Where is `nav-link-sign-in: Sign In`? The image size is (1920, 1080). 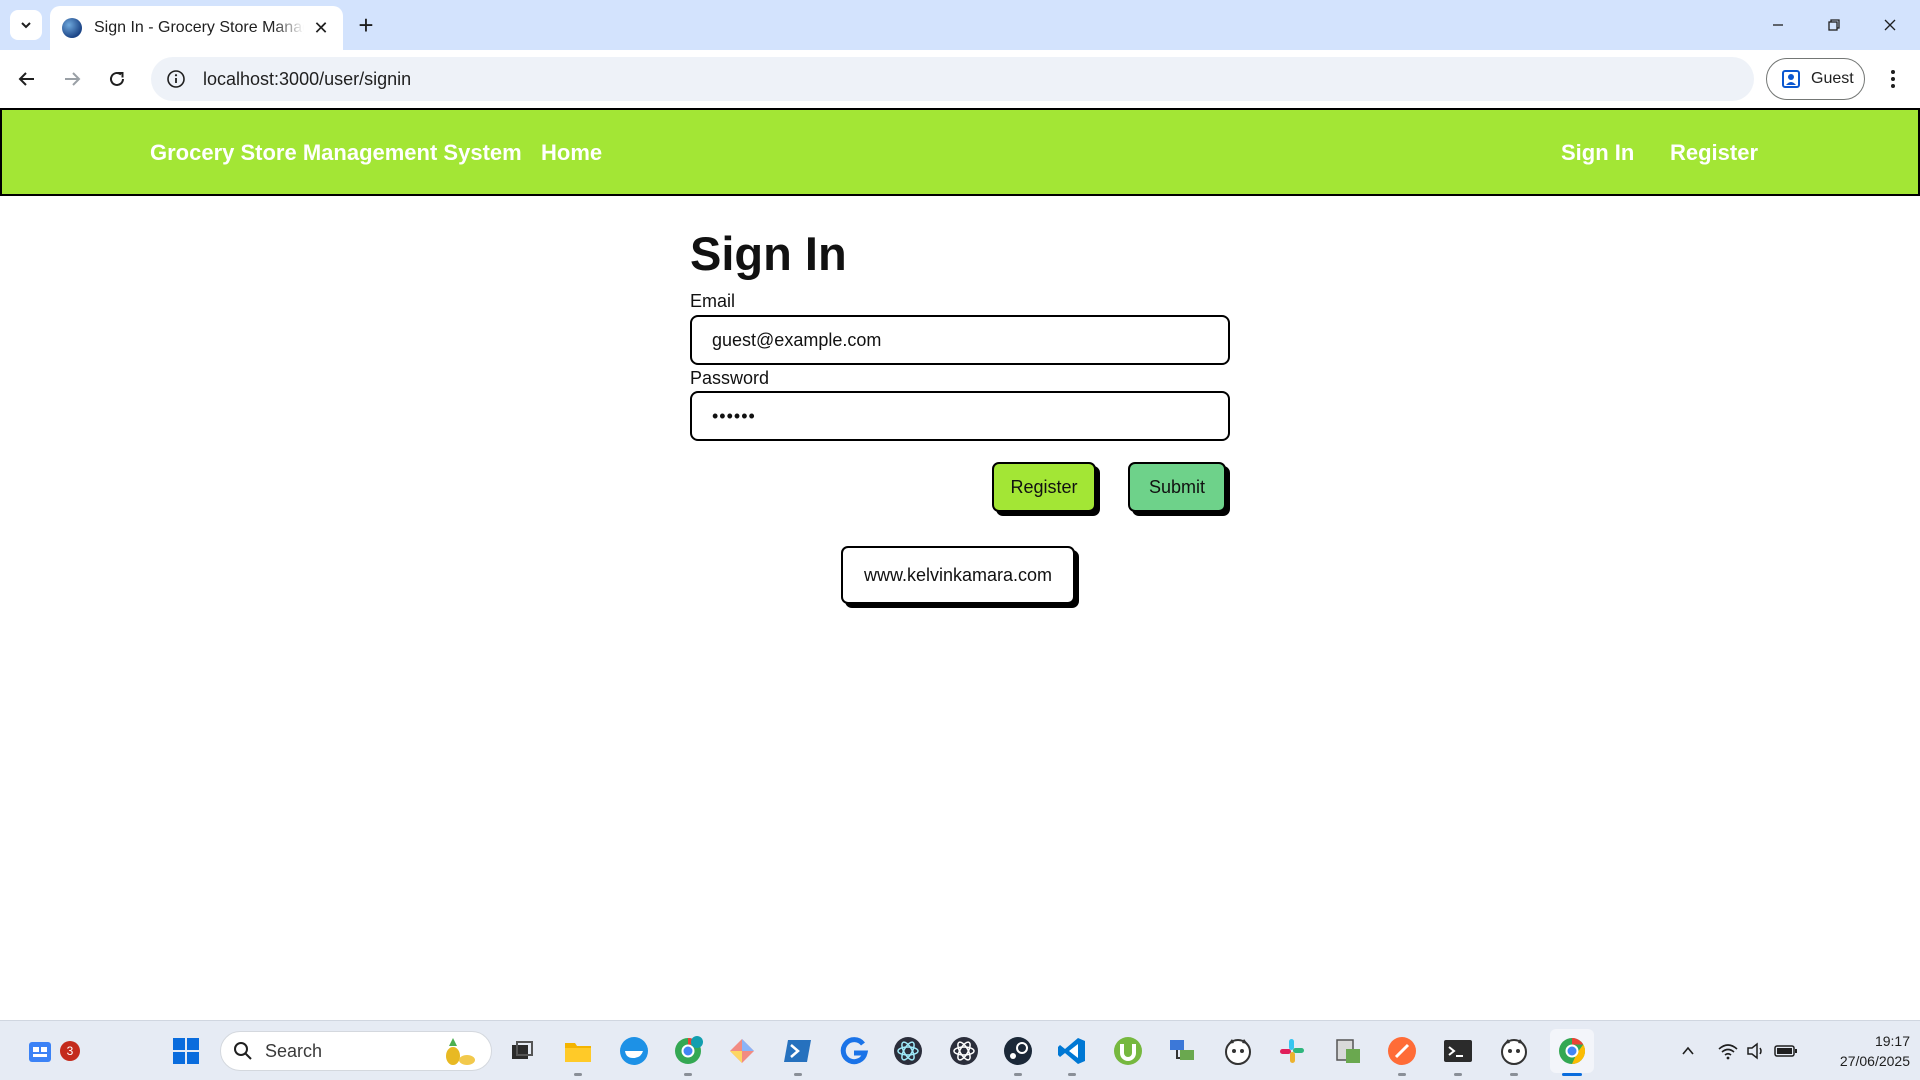
nav-link-sign-in: Sign In is located at coordinates (1597, 153).